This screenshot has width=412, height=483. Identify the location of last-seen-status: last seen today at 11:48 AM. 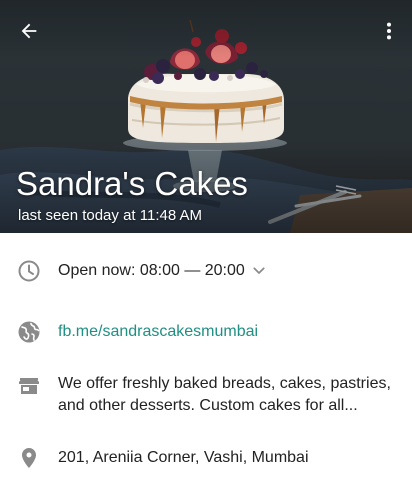
(110, 215).